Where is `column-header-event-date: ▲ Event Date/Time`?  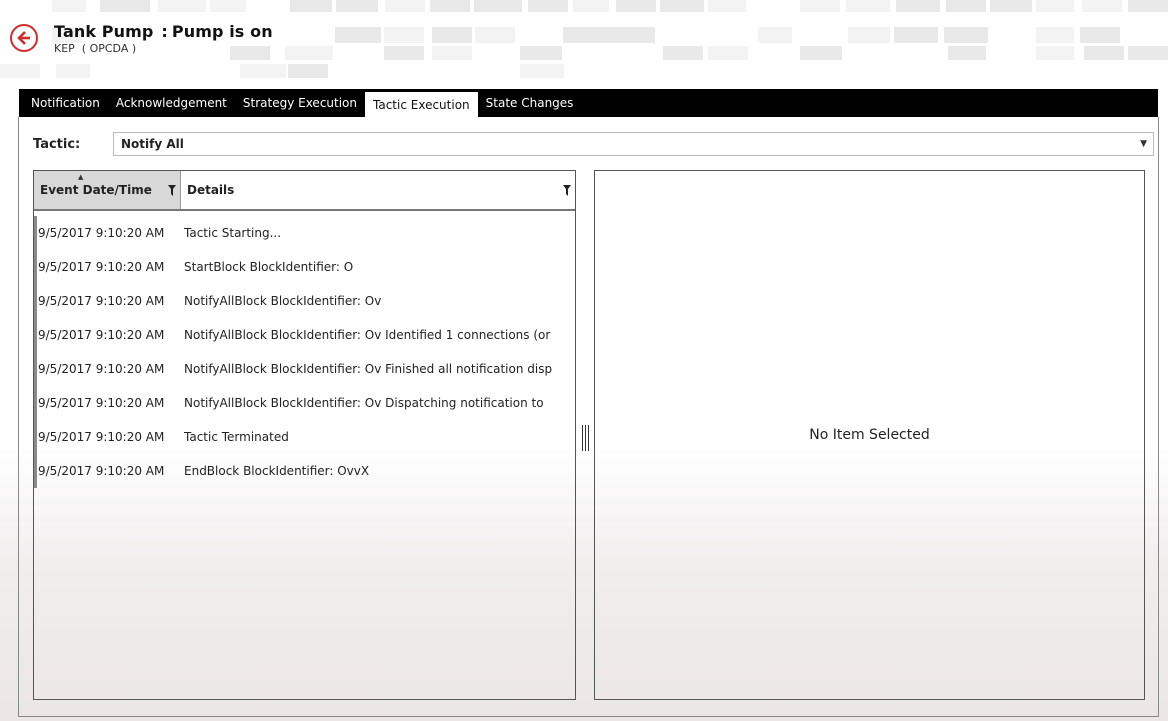 column-header-event-date: ▲ Event Date/Time is located at coordinates (107, 190).